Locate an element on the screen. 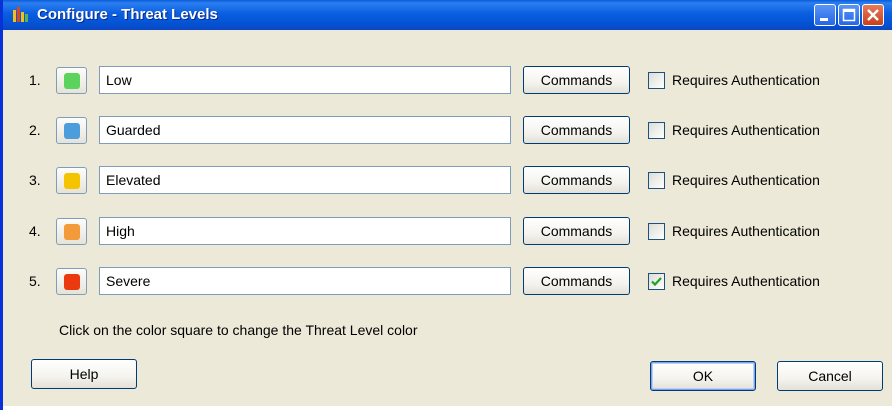 This screenshot has width=892, height=410. row-number: 3. is located at coordinates (35, 180).